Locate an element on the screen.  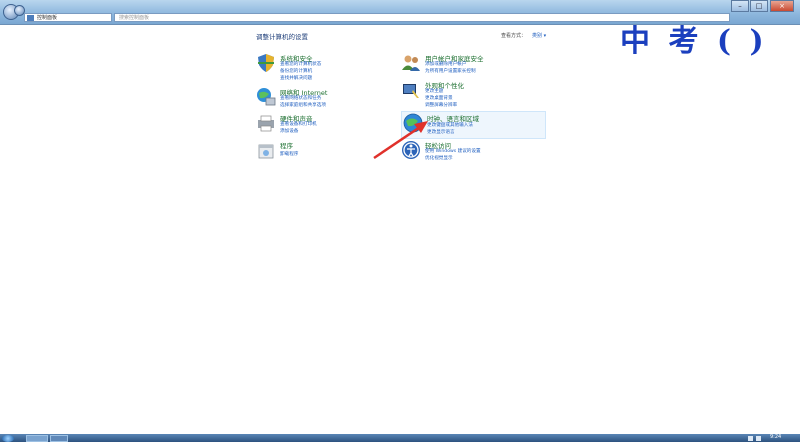
address-text: 控制面板 is located at coordinates (47, 18).